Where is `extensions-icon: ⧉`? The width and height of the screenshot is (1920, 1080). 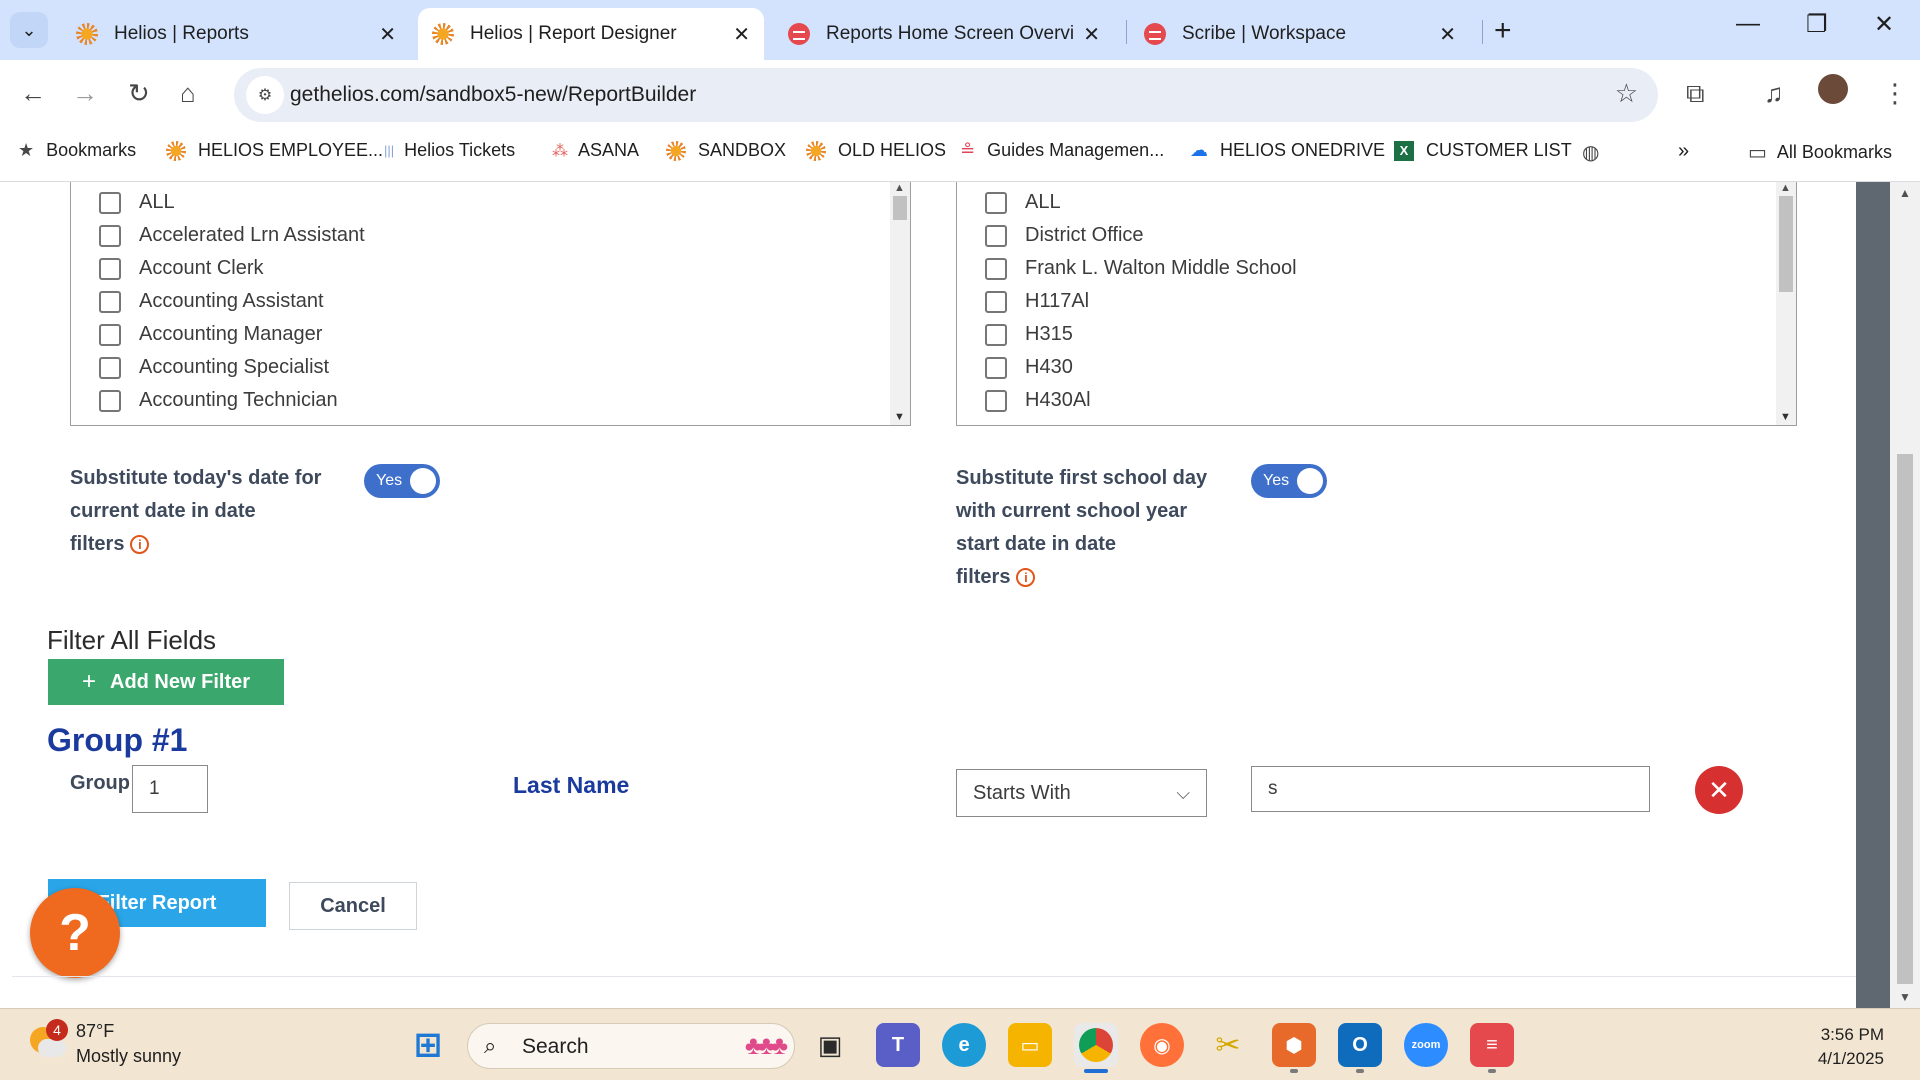 extensions-icon: ⧉ is located at coordinates (1695, 94).